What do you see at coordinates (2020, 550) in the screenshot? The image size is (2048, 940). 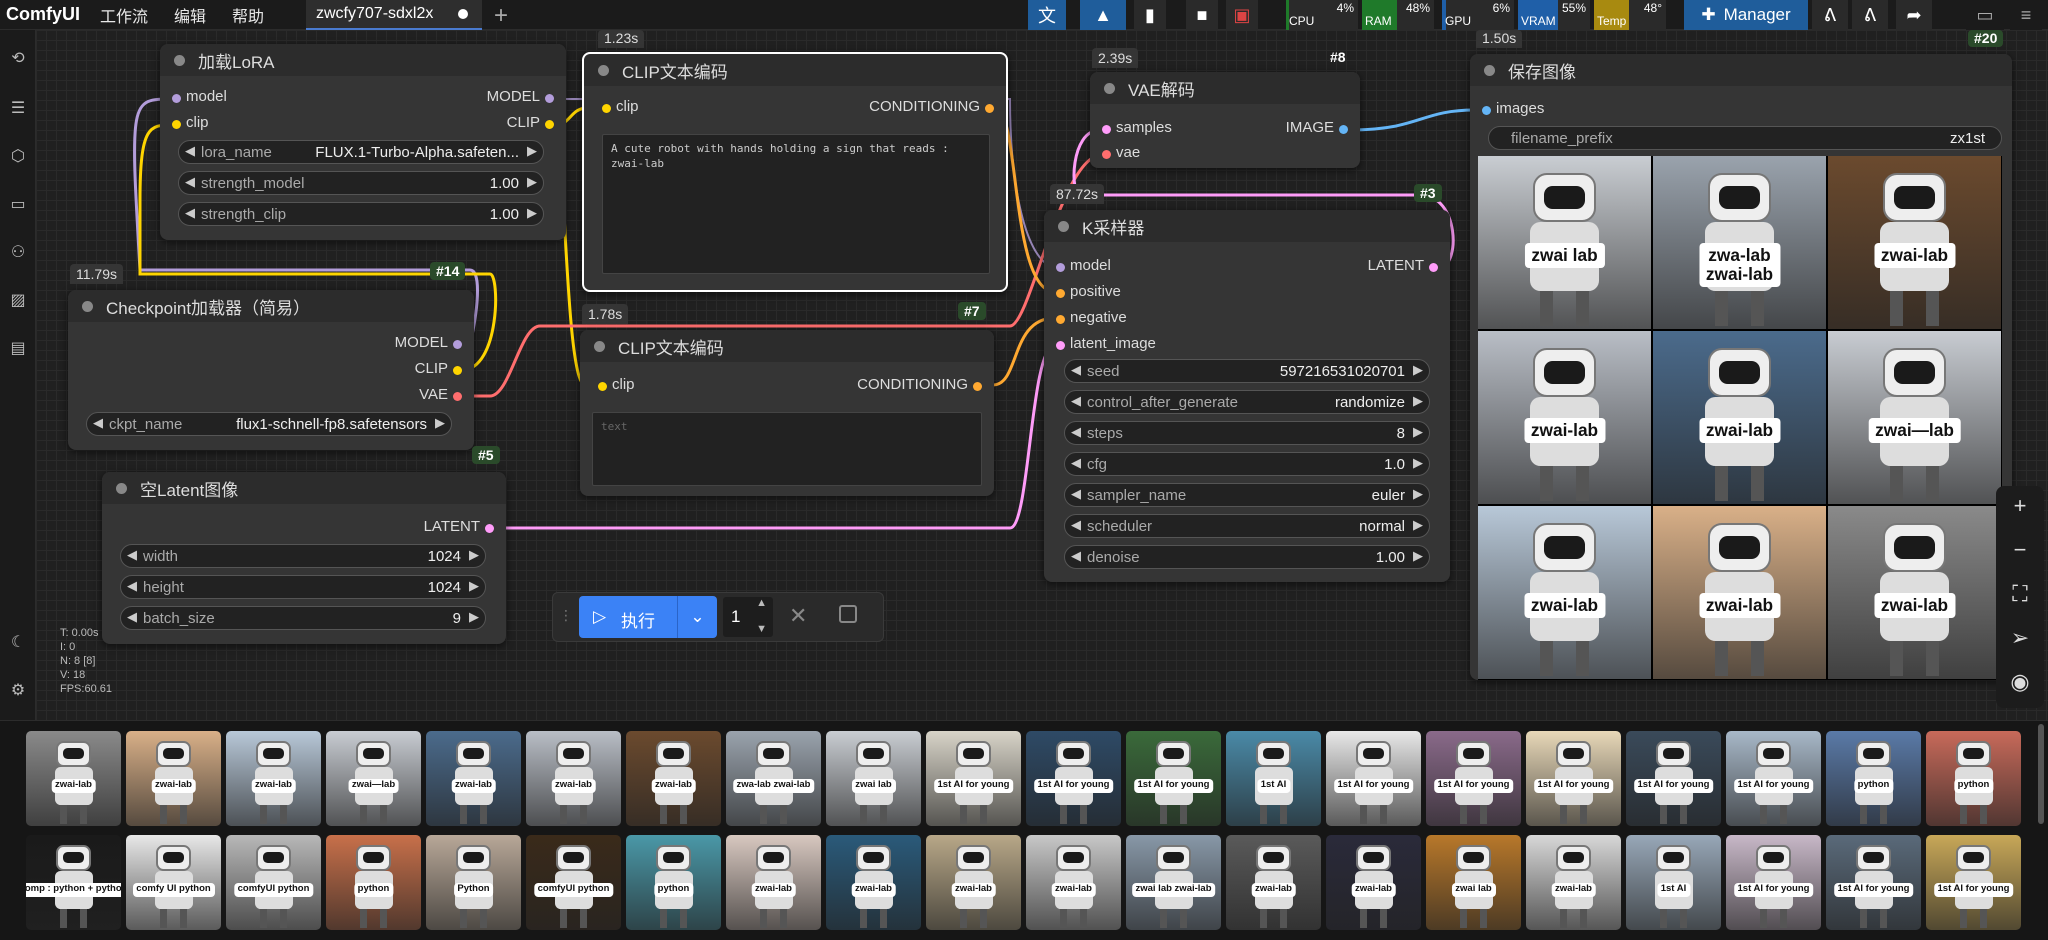 I see `zoom-out-minus-icon: −` at bounding box center [2020, 550].